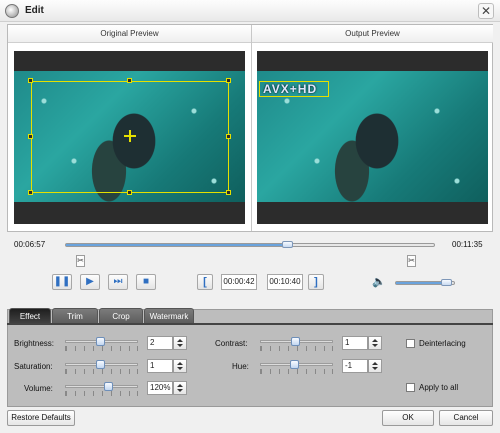  What do you see at coordinates (205, 282) in the screenshot?
I see `set-start-button: [` at bounding box center [205, 282].